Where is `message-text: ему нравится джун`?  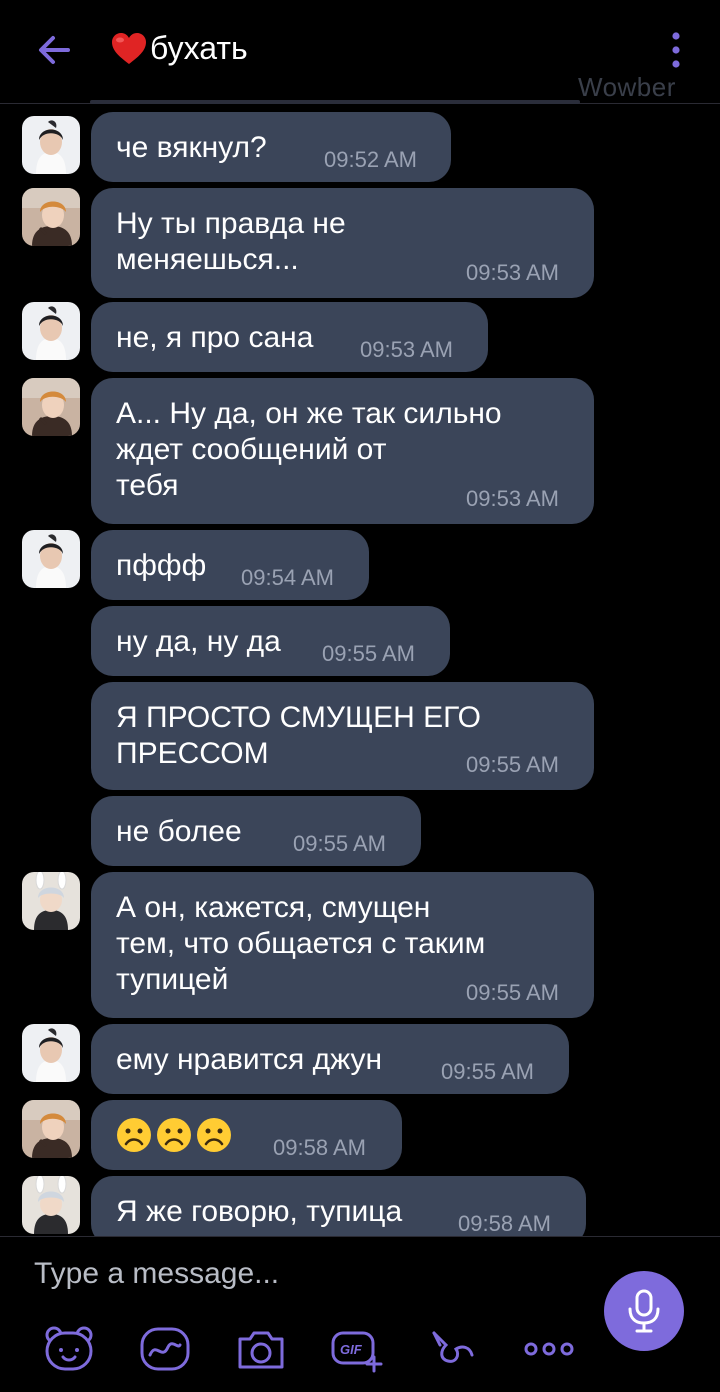 message-text: ему нравится джун is located at coordinates (249, 1059).